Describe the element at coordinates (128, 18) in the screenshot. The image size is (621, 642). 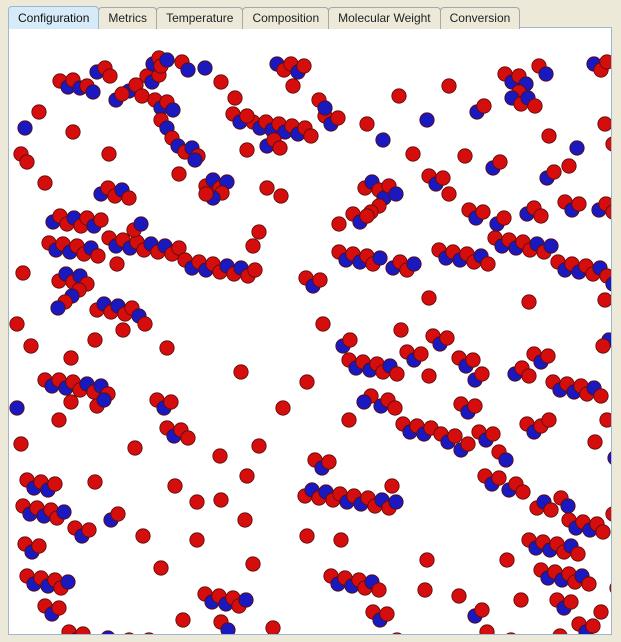
I see `tab-metrics: Metrics` at that location.